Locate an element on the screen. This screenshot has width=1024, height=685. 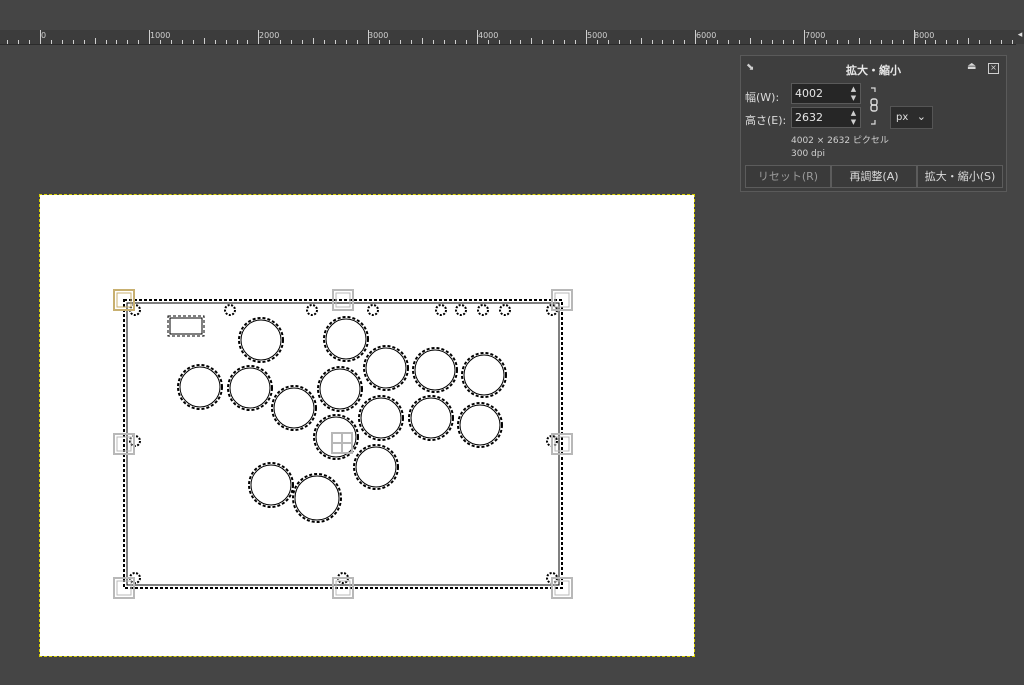
ruler-label: 5000 is located at coordinates (597, 35).